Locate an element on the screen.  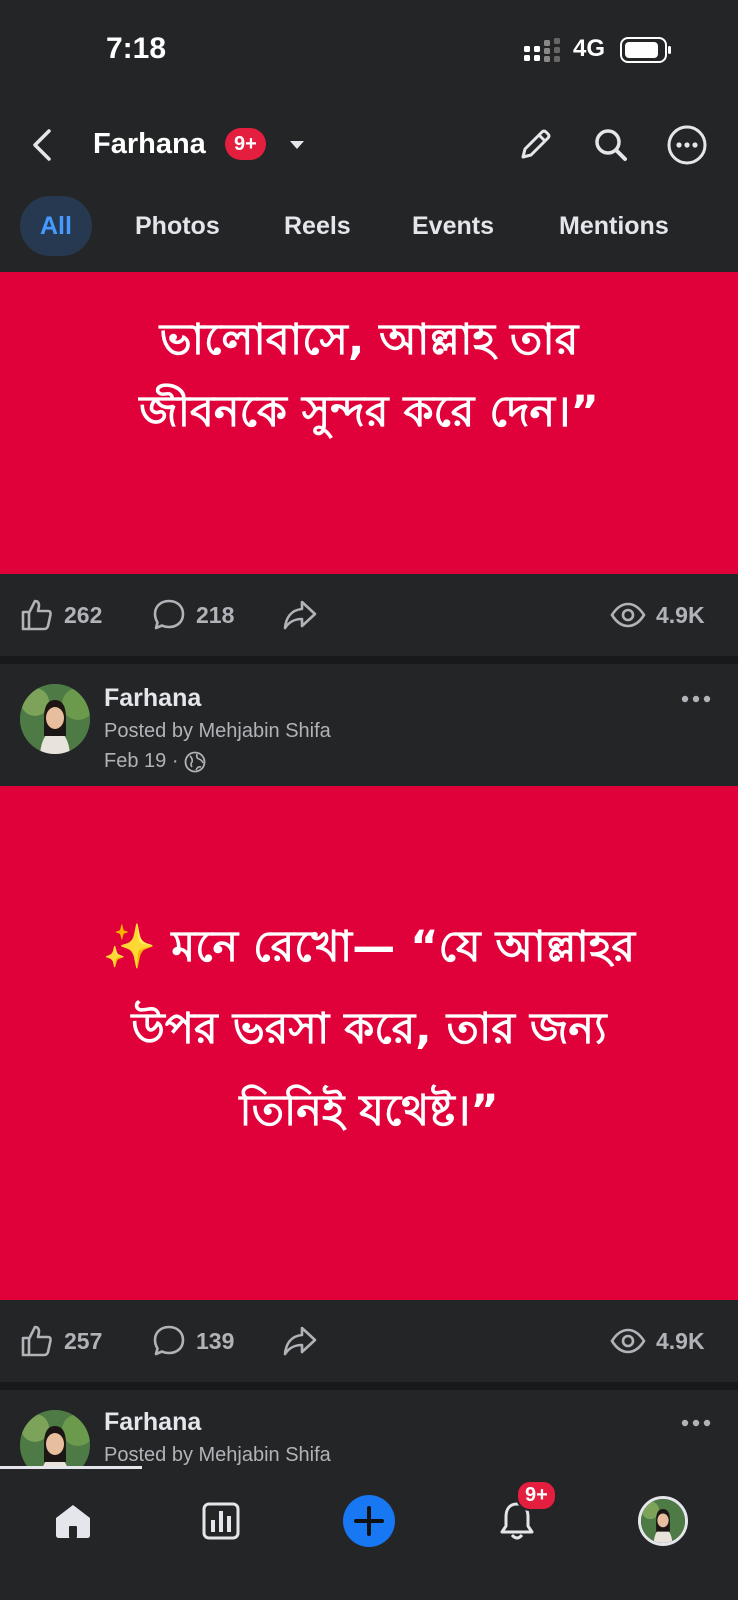
post-text-line: ✨ মনে রেখো— “যে আল্লাহর is located at coordinates (369, 947).